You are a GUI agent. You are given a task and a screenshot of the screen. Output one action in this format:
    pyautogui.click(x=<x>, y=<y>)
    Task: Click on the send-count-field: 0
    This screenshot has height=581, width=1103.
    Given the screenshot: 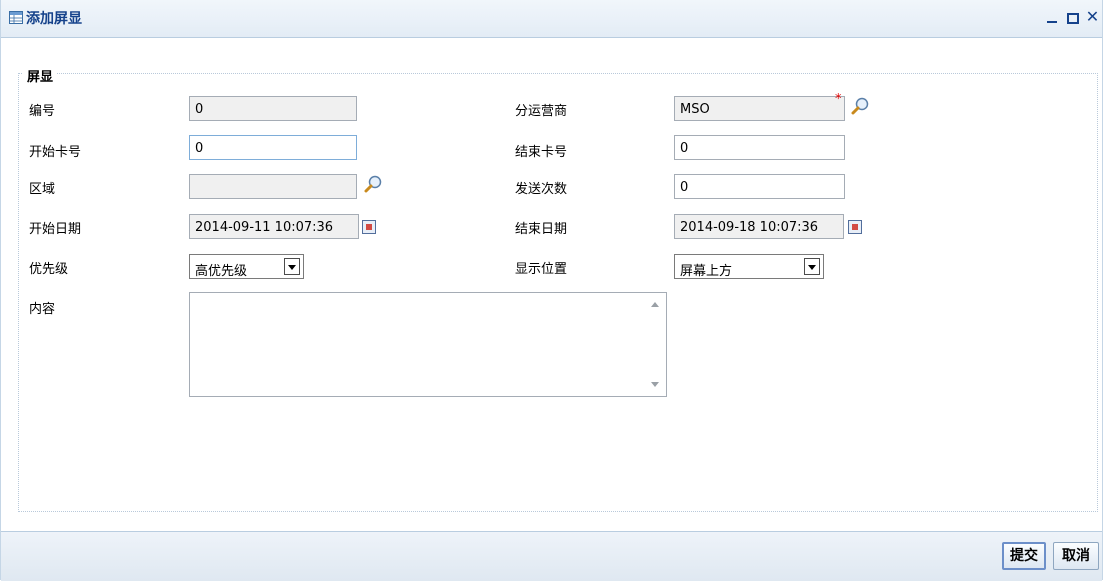 What is the action you would take?
    pyautogui.click(x=759, y=186)
    